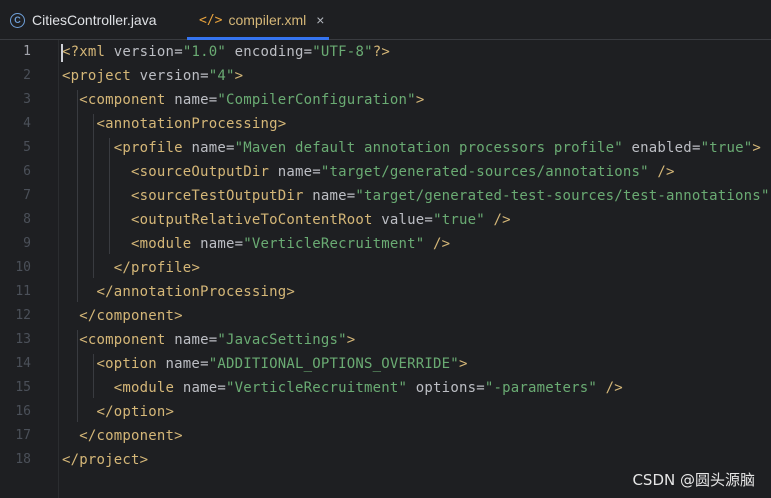 This screenshot has height=498, width=771. I want to click on code-token: "UTF-8", so click(342, 52).